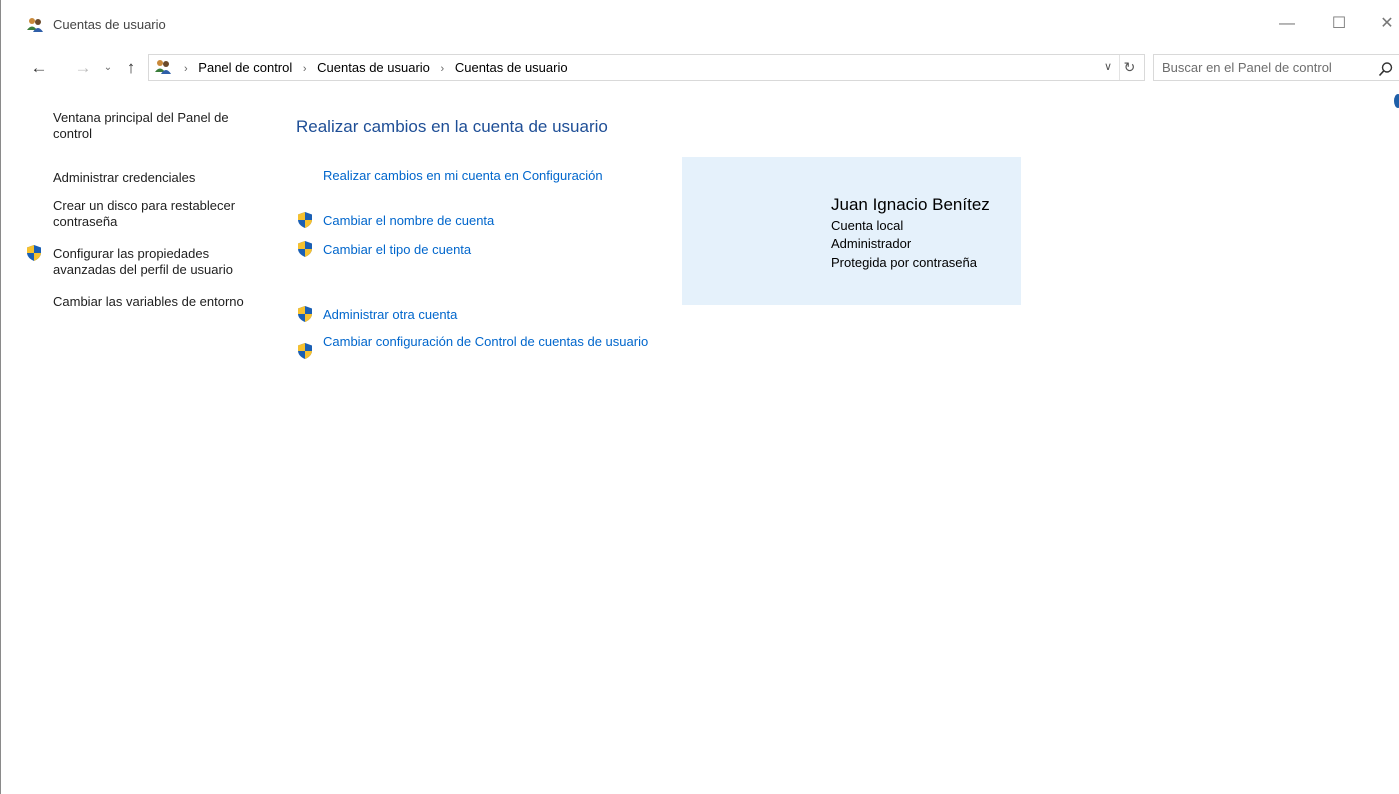  Describe the element at coordinates (867, 225) in the screenshot. I see `user-account-type: Cuenta local` at that location.